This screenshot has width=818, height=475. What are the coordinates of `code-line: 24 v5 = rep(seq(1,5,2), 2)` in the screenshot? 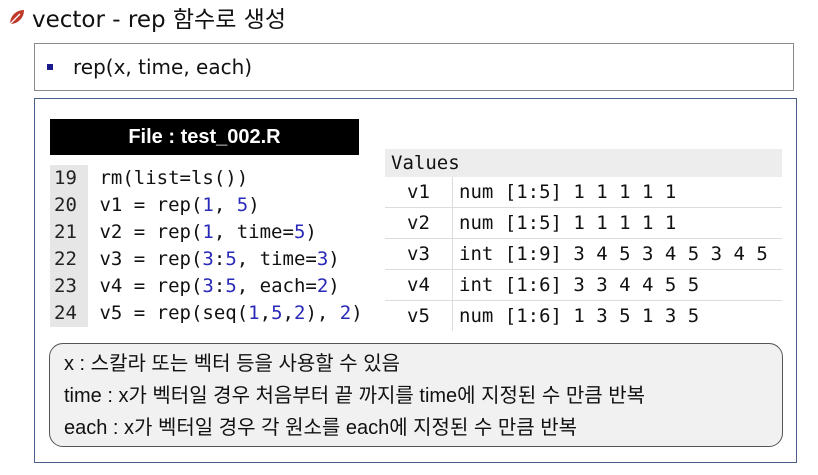 It's located at (206, 313).